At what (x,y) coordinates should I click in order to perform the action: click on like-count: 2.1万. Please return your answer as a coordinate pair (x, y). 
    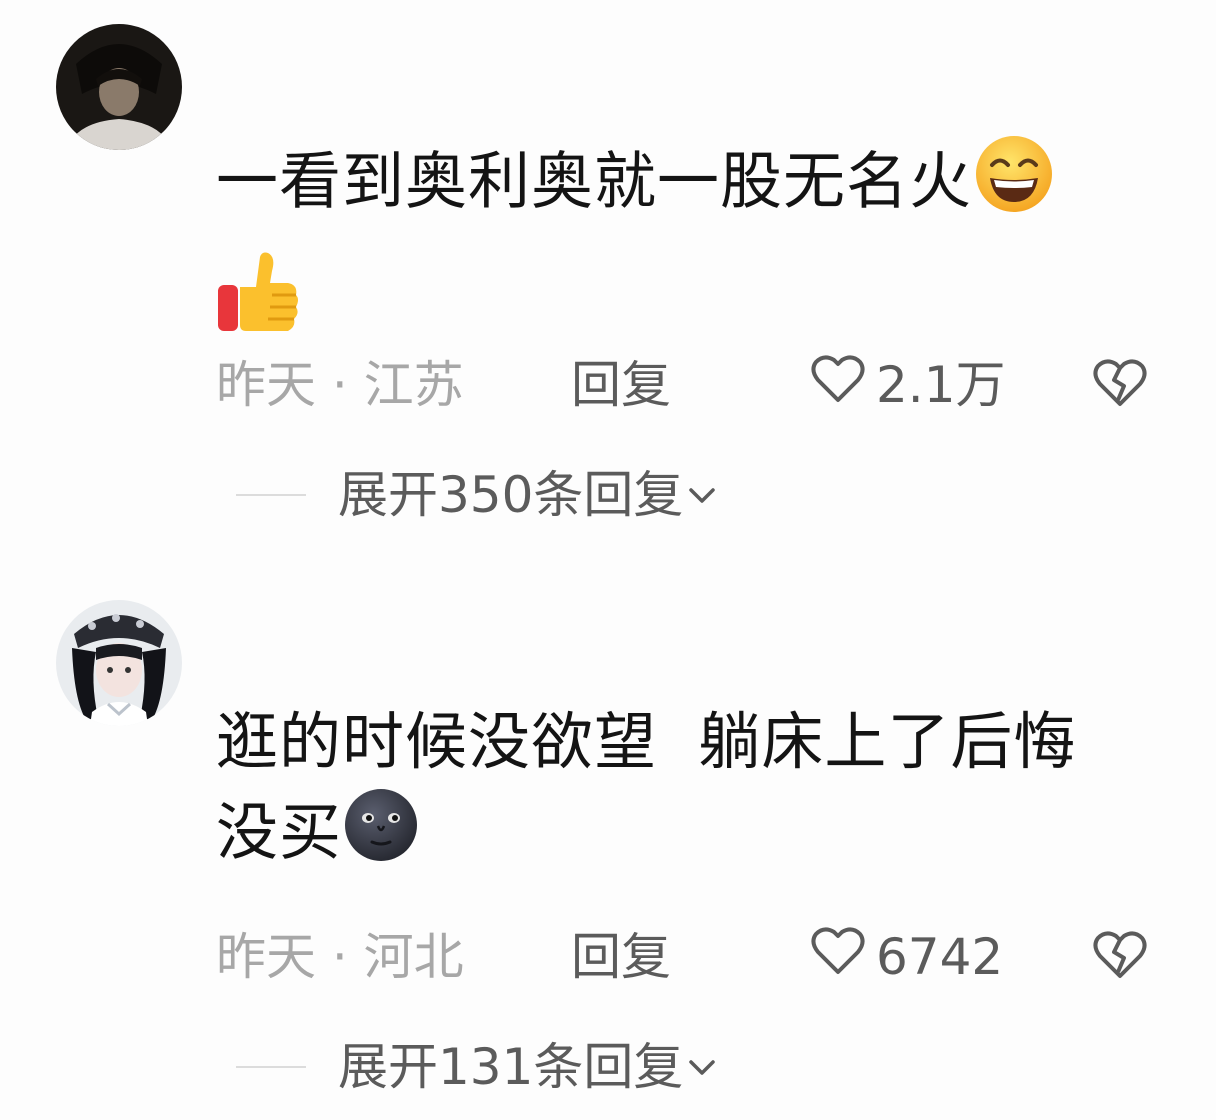
    Looking at the image, I should click on (941, 385).